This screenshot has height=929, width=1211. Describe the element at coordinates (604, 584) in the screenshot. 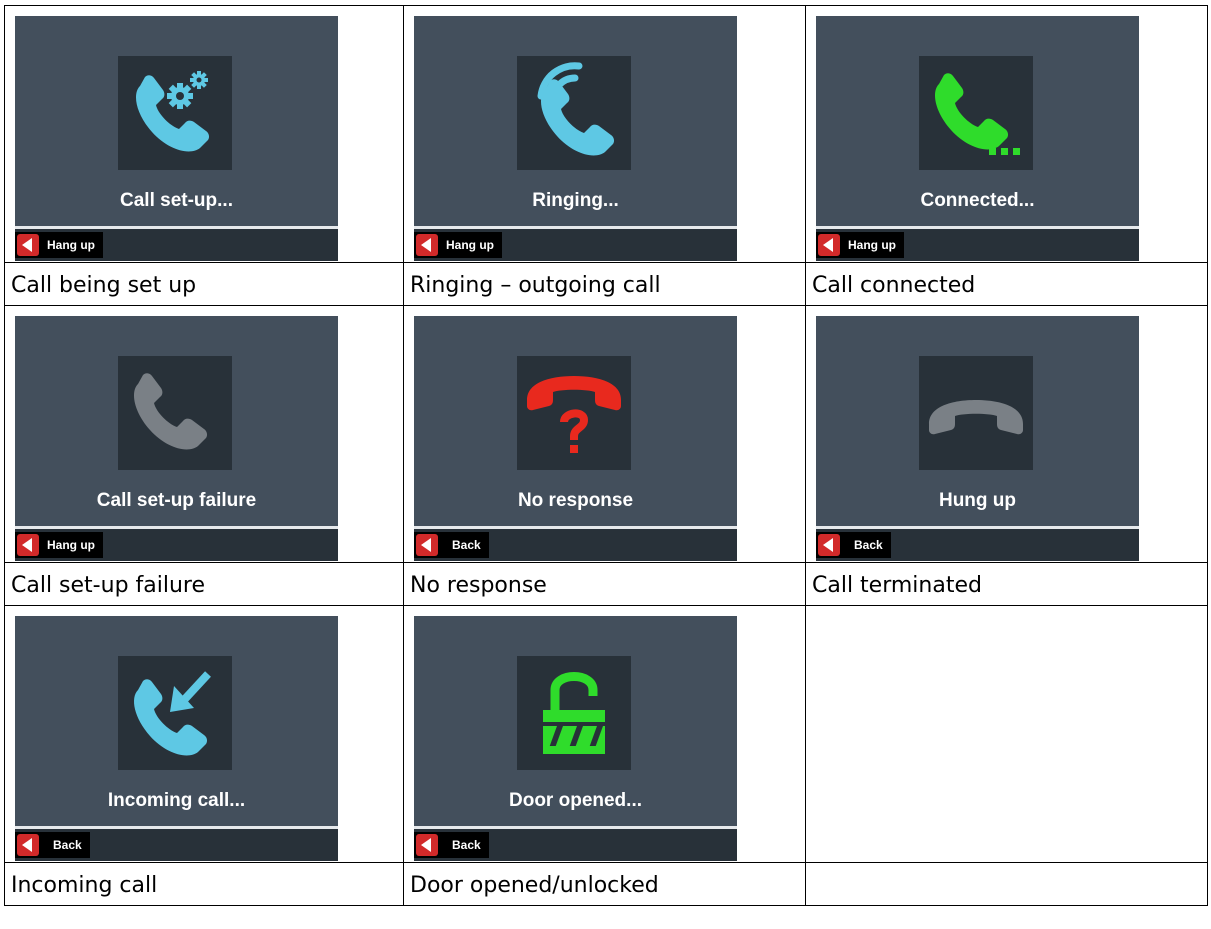

I see `caption-cell: No response` at that location.